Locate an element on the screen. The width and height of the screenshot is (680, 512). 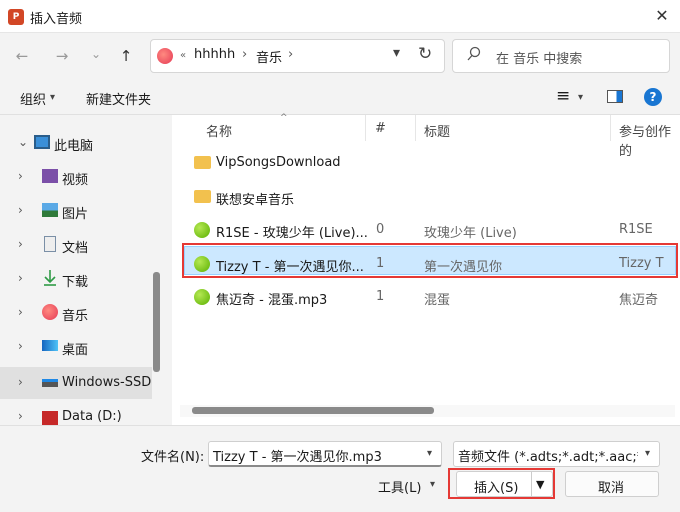
filetype-value: 音频文件 (*.adts;*.adt;*.aac;*.a is located at coordinates (548, 455).